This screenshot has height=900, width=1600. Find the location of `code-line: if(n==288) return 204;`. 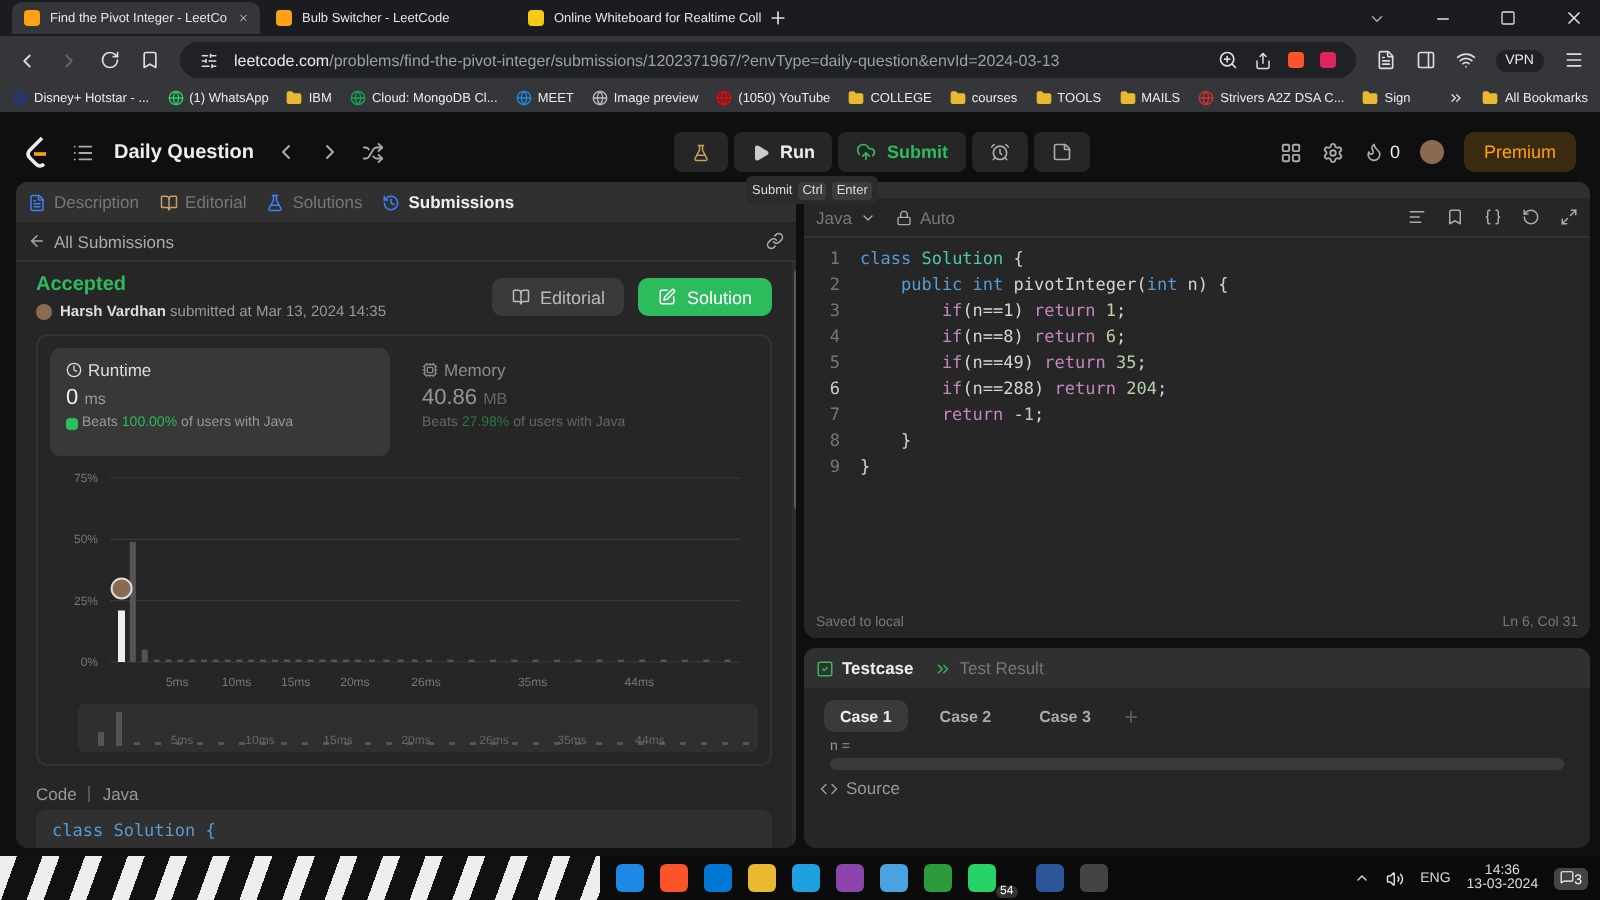

code-line: if(n==288) return 204; is located at coordinates (1053, 389).